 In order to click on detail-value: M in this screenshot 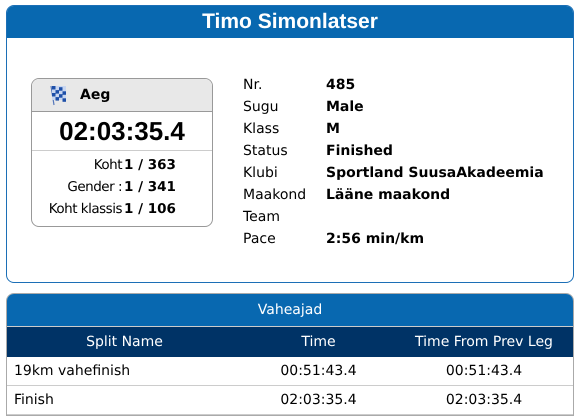, I will do `click(333, 129)`.